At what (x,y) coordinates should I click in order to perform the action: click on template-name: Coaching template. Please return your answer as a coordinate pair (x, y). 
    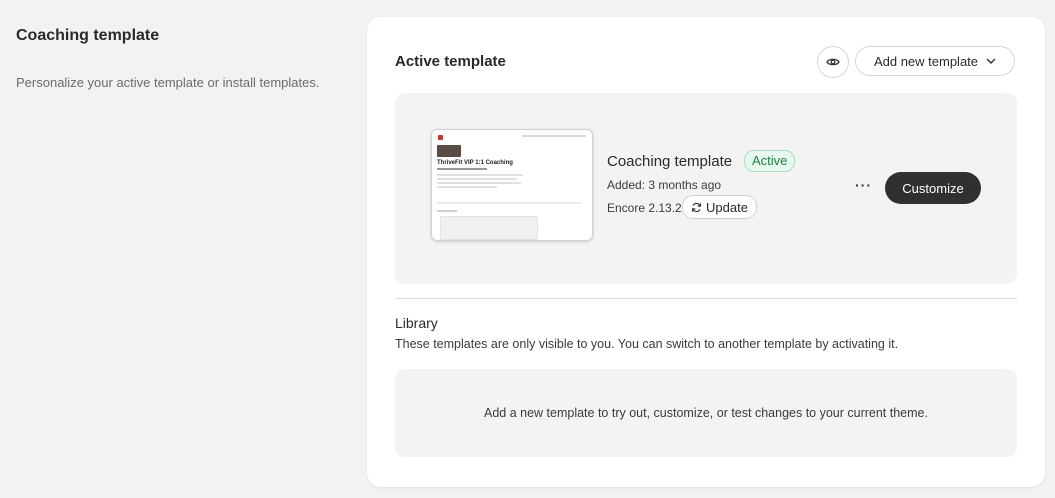
    Looking at the image, I should click on (670, 161).